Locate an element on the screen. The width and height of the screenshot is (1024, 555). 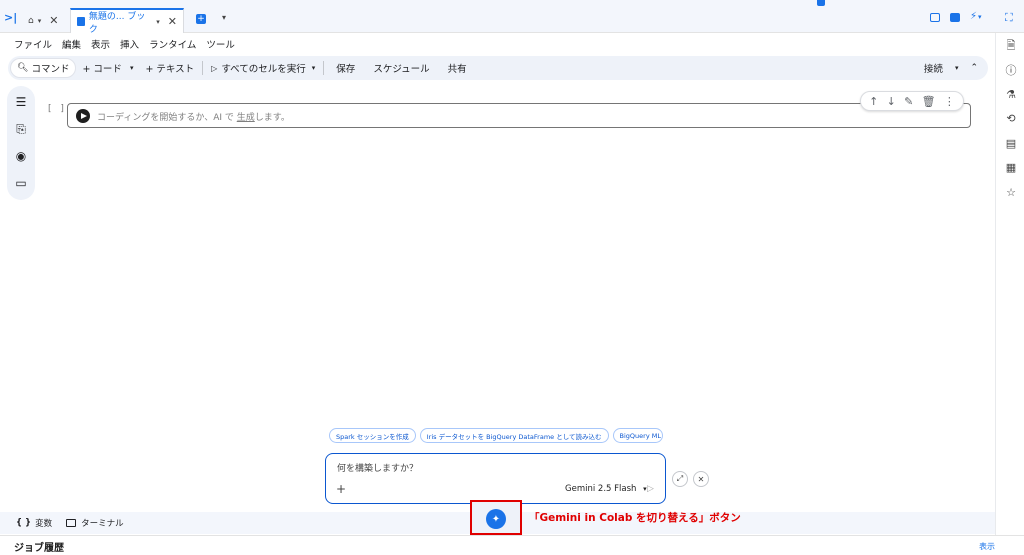
comment-icon: ▤ is located at coordinates (1011, 144).